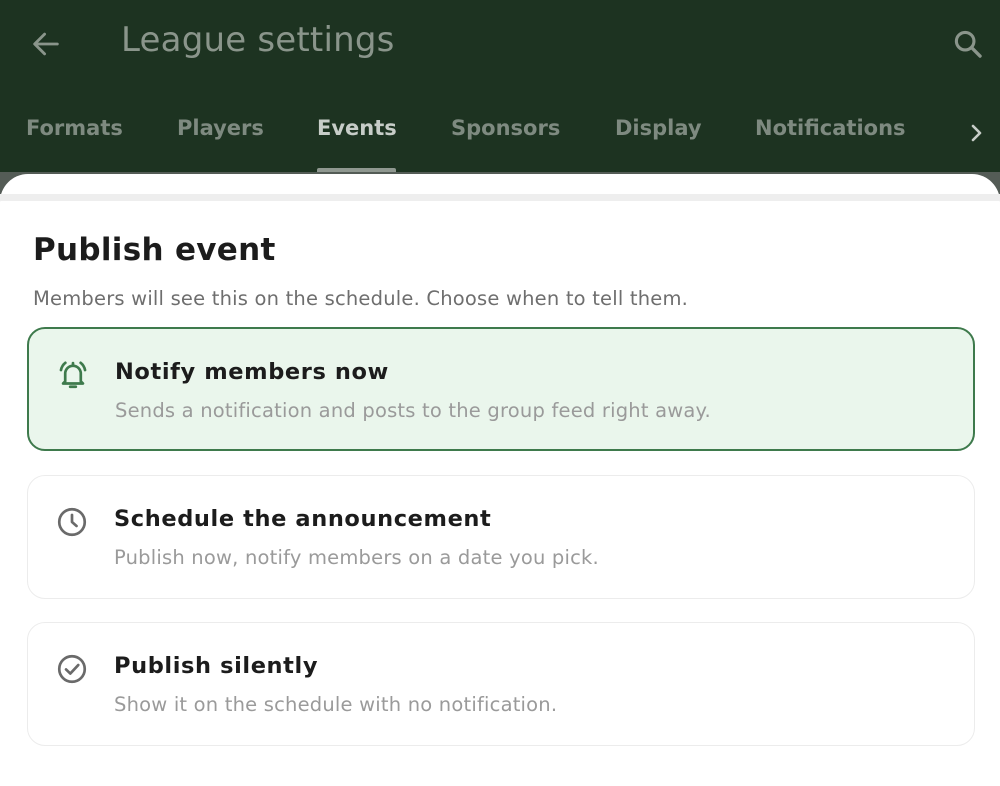 Image resolution: width=1000 pixels, height=786 pixels. What do you see at coordinates (505, 131) in the screenshot?
I see `tab-sponsors: Sponsors` at bounding box center [505, 131].